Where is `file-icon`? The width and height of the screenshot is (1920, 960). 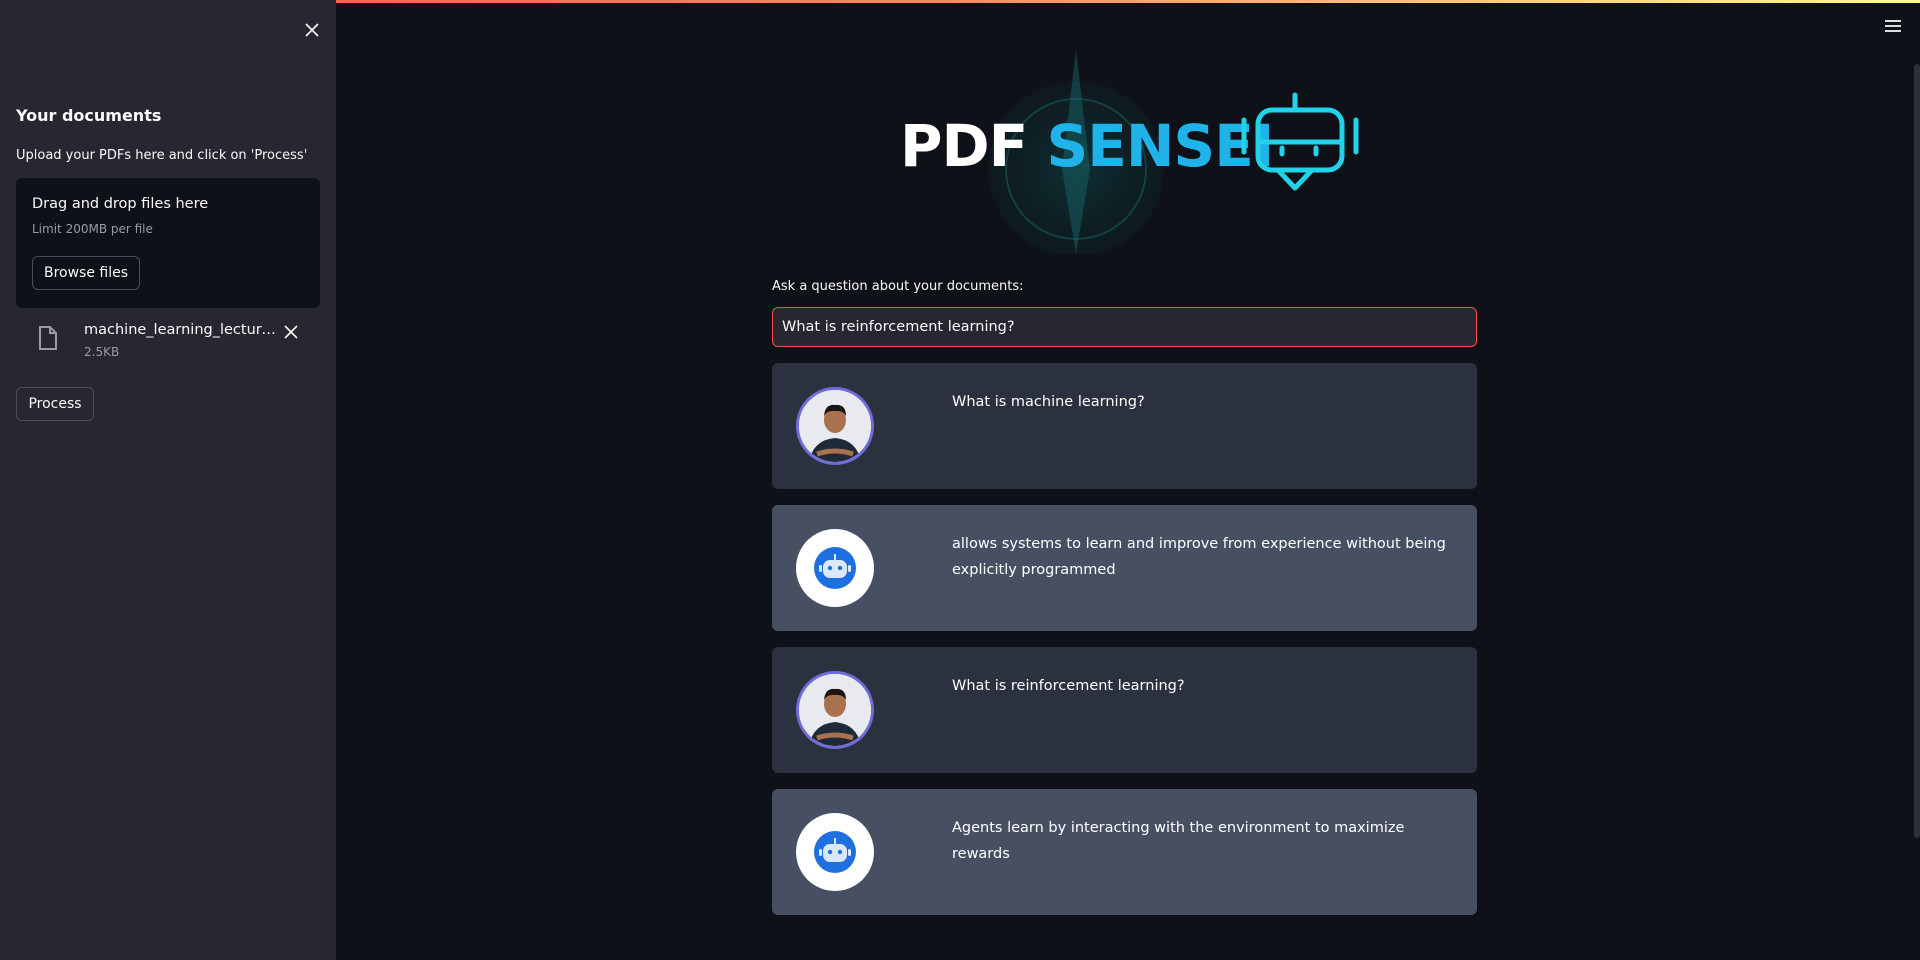 file-icon is located at coordinates (48, 338).